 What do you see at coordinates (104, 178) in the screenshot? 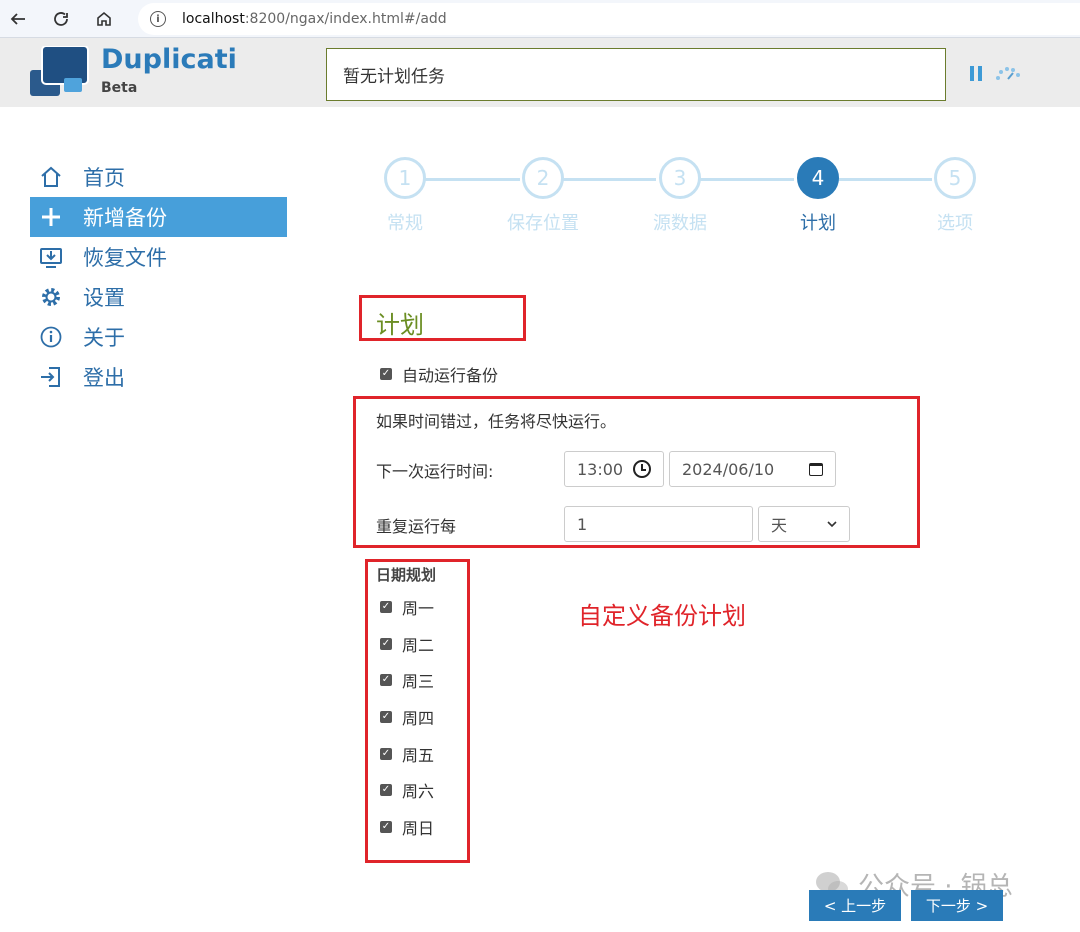
I see `sidebar-item-label: 首页` at bounding box center [104, 178].